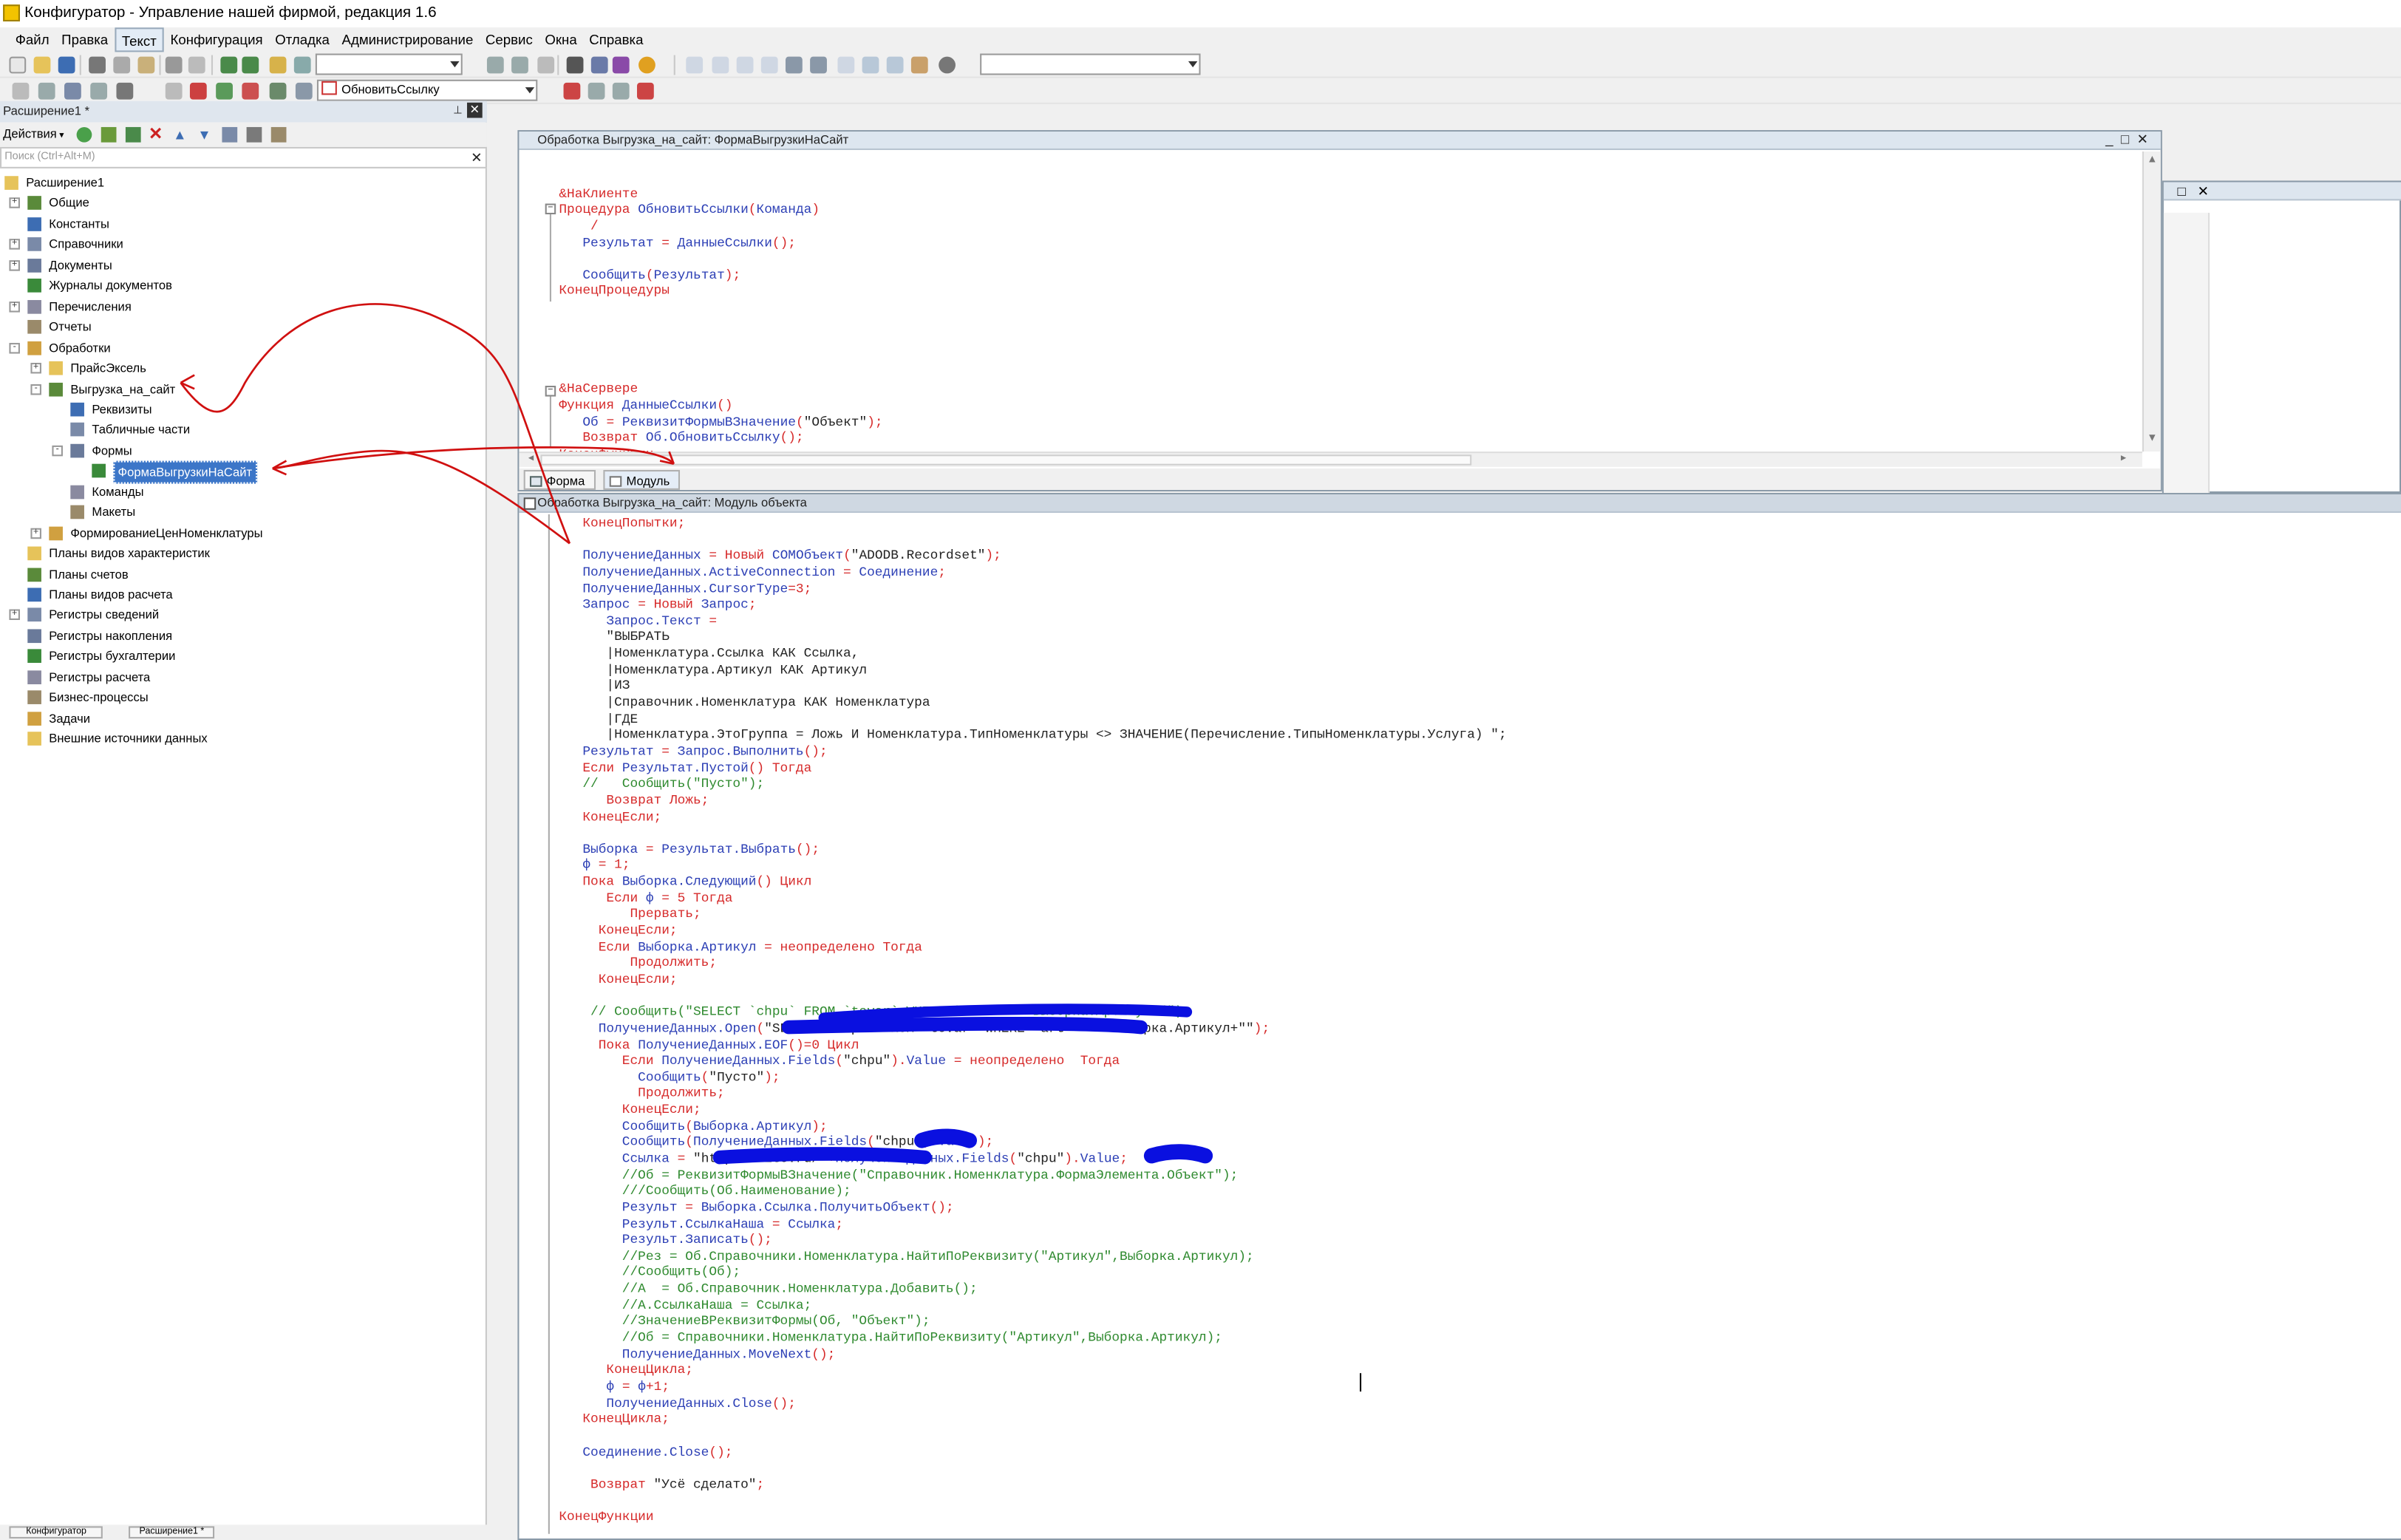 Image resolution: width=2401 pixels, height=1540 pixels. I want to click on menu-item: Конфигурация, so click(216, 39).